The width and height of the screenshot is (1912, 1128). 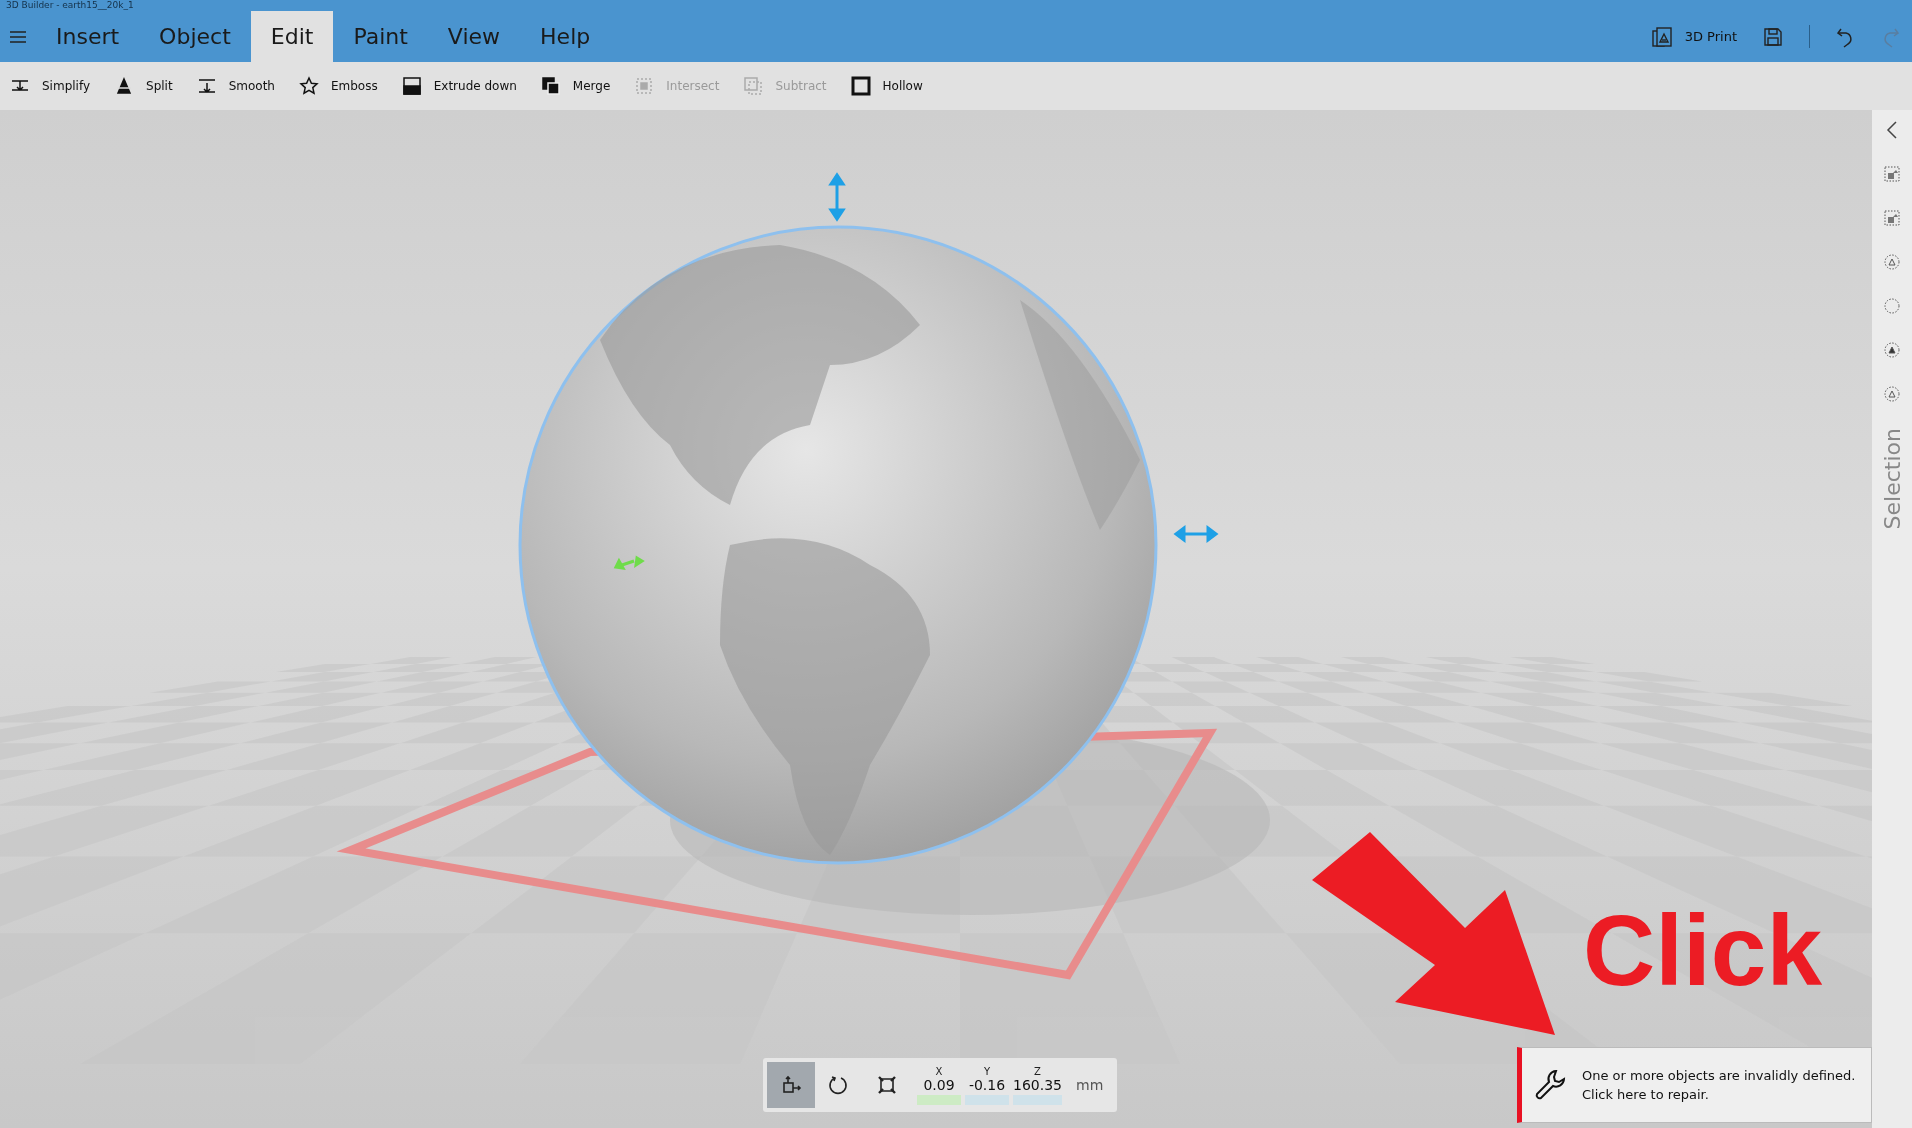 I want to click on repair-notification: One or more objects are invalidly defined. Click here to repair., so click(x=1694, y=1085).